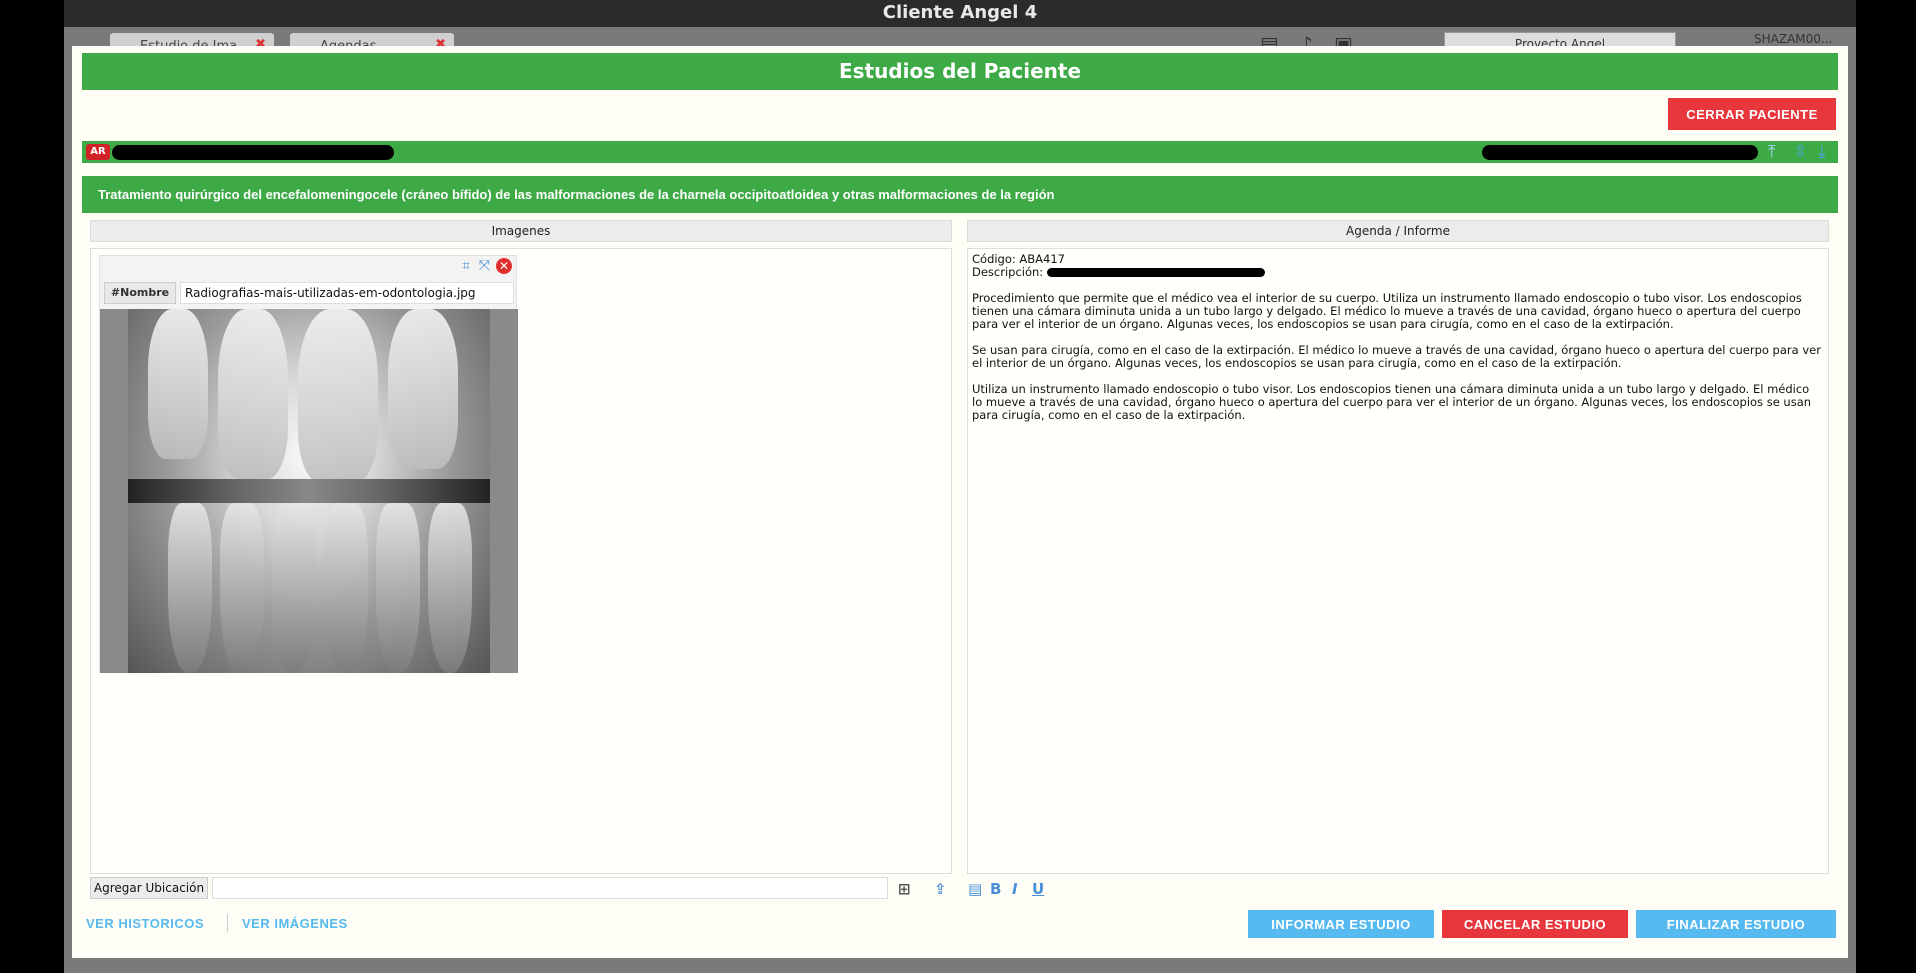  I want to click on finalize-study-button: FINALIZAR ESTUDIO, so click(1736, 924).